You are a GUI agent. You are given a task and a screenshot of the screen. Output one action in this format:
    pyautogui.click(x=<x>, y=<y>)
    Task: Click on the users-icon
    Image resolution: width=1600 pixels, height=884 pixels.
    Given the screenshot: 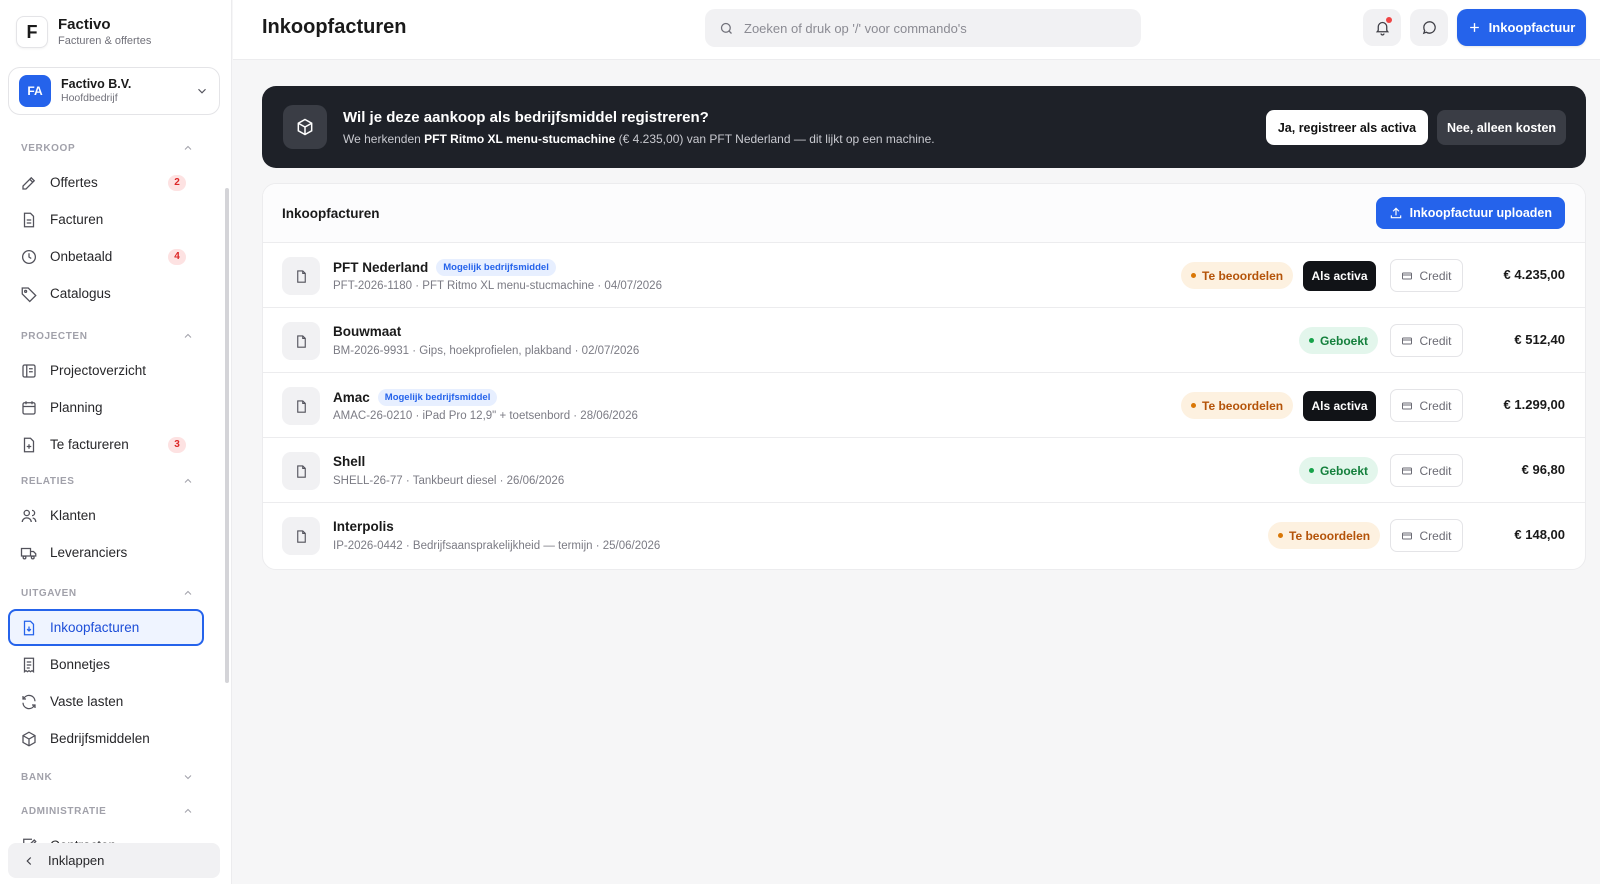 What is the action you would take?
    pyautogui.click(x=29, y=515)
    